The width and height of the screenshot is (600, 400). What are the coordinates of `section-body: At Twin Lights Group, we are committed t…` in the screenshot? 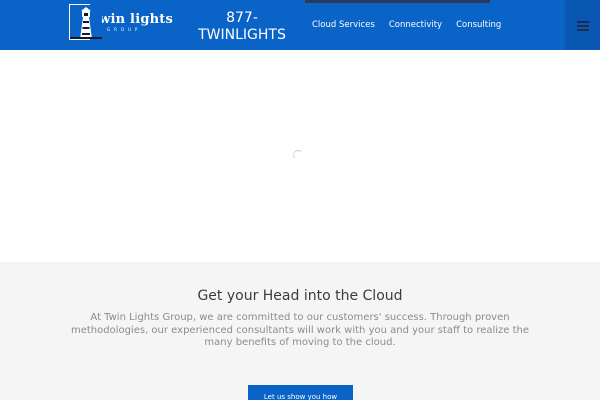 It's located at (300, 330).